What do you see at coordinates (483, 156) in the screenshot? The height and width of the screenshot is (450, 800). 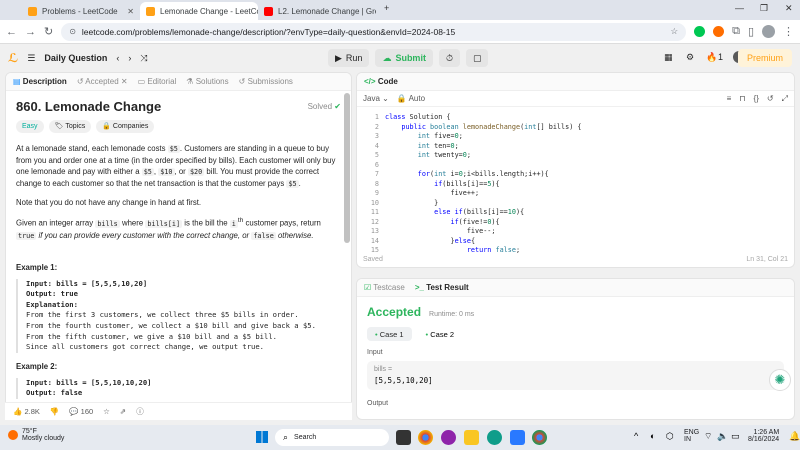 I see `code-line: int twenty=0;` at bounding box center [483, 156].